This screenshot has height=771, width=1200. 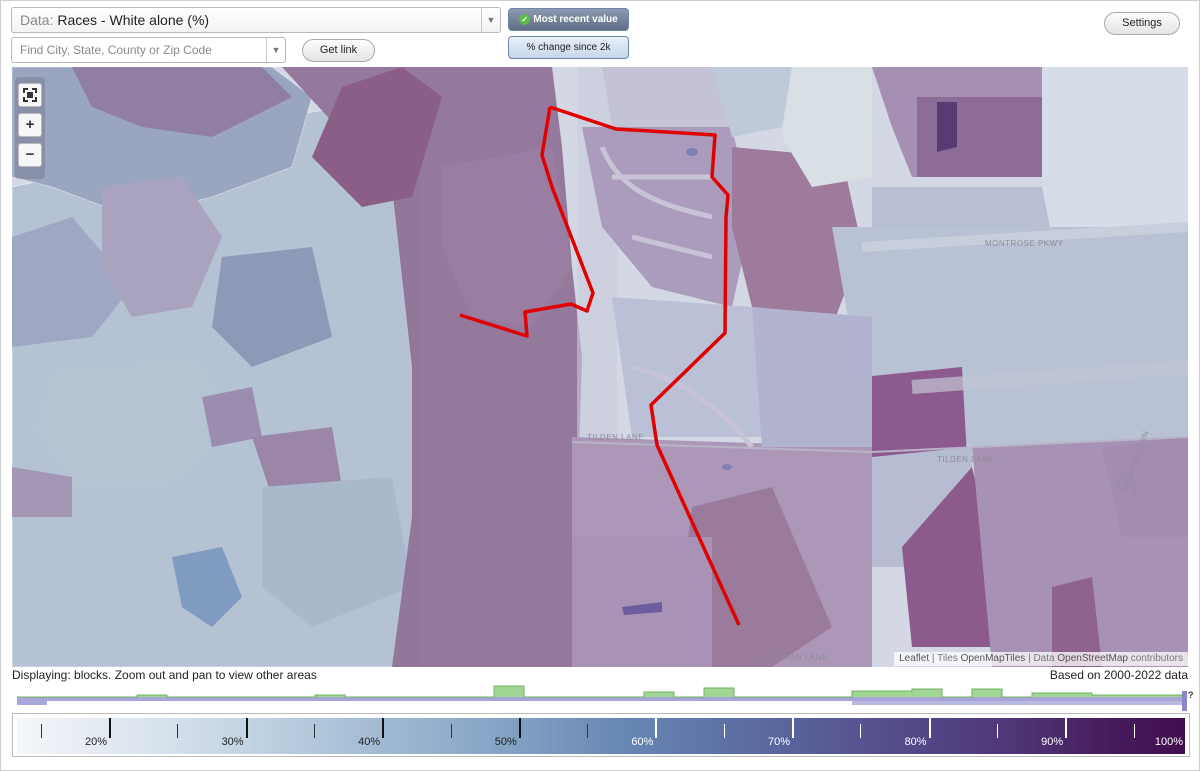 I want to click on attribution-text: | Tiles, so click(x=945, y=658).